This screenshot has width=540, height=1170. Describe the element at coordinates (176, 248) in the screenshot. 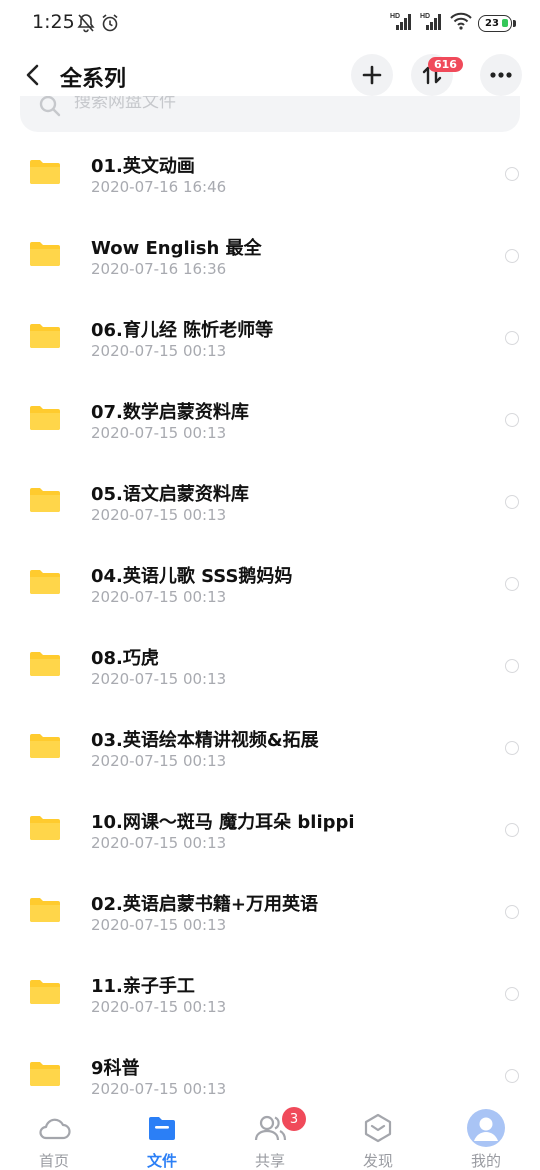

I see `file-name: Wow English 最全` at that location.